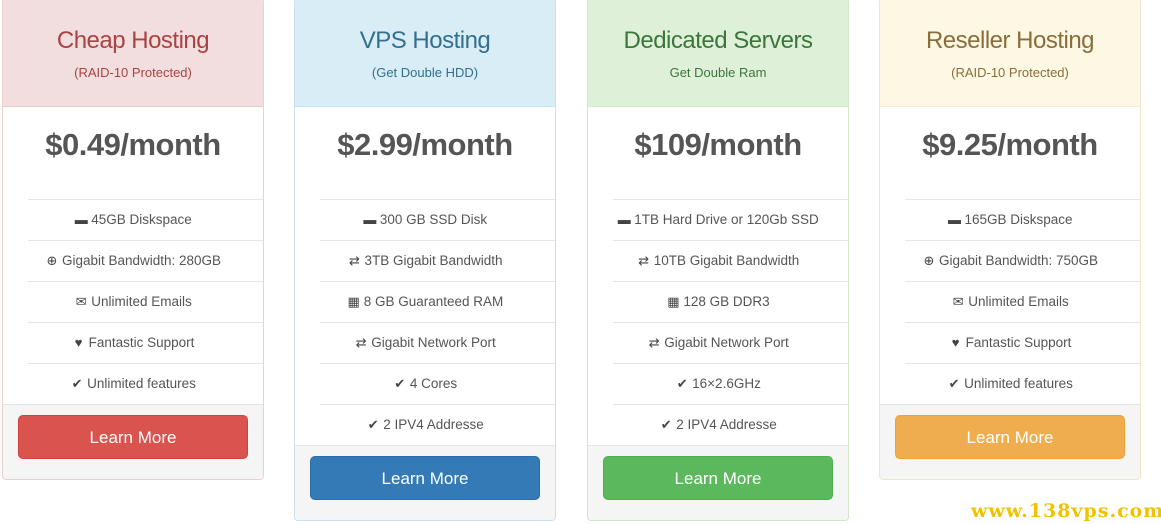 The width and height of the screenshot is (1161, 524). What do you see at coordinates (425, 40) in the screenshot?
I see `plan-title: VPS Hosting` at bounding box center [425, 40].